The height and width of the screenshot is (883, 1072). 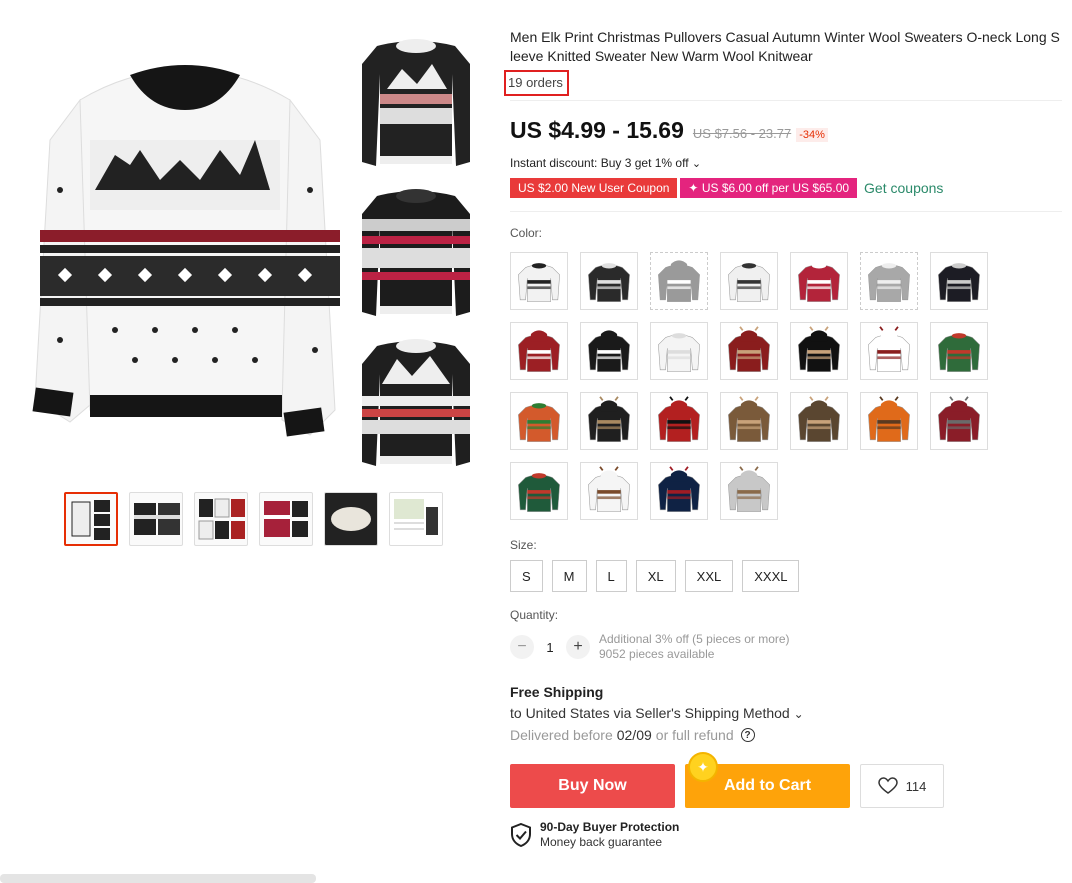 What do you see at coordinates (693, 188) in the screenshot?
I see `sparkle-icon: ✦` at bounding box center [693, 188].